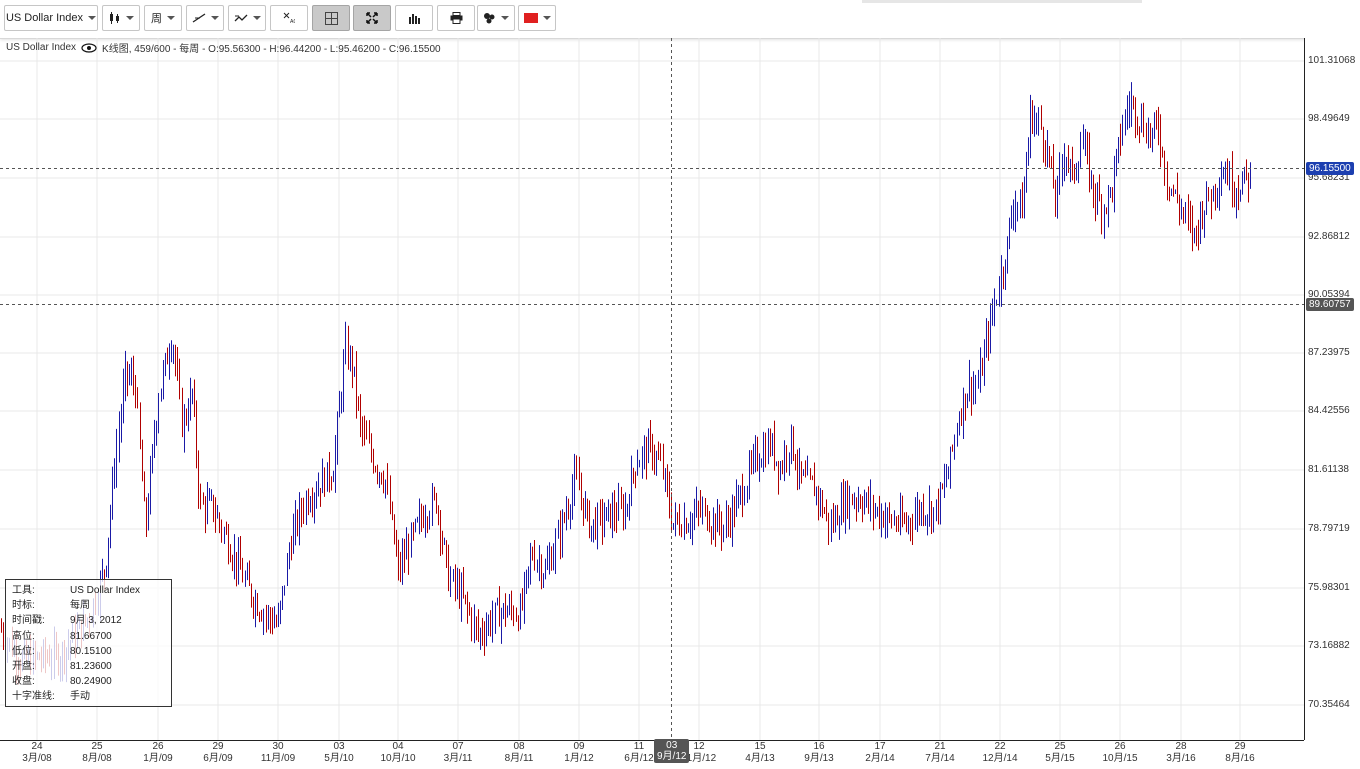 This screenshot has height=769, width=1360. What do you see at coordinates (278, 746) in the screenshot?
I see `time-tick-day: 30` at bounding box center [278, 746].